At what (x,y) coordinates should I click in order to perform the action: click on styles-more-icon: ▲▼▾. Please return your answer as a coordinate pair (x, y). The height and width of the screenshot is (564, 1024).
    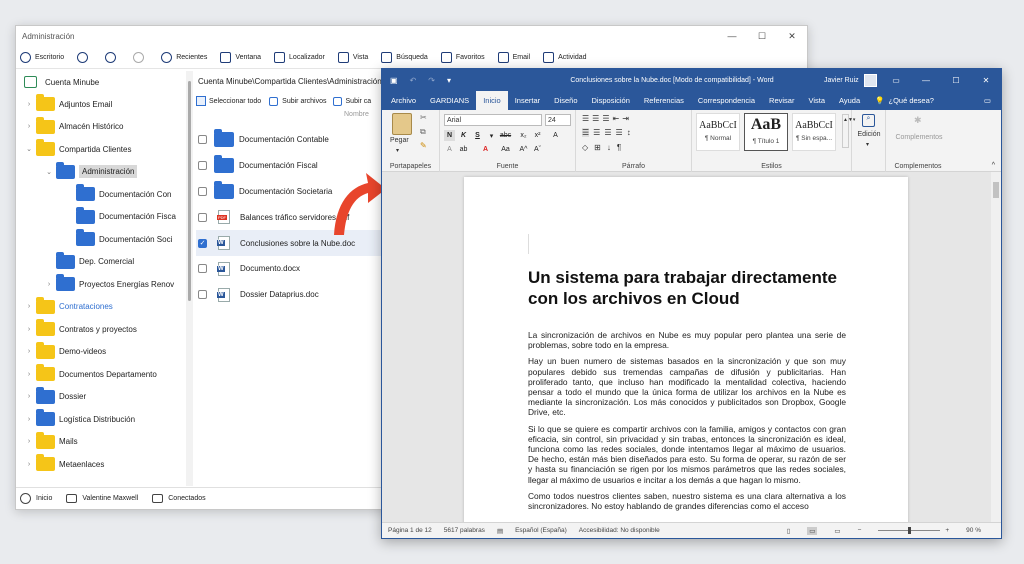
    Looking at the image, I should click on (848, 131).